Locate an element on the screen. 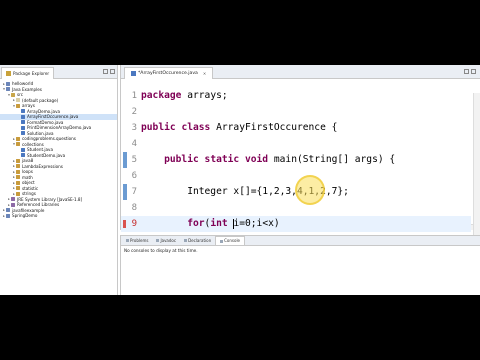 The width and height of the screenshot is (480, 360). code-line: 4 is located at coordinates (296, 144).